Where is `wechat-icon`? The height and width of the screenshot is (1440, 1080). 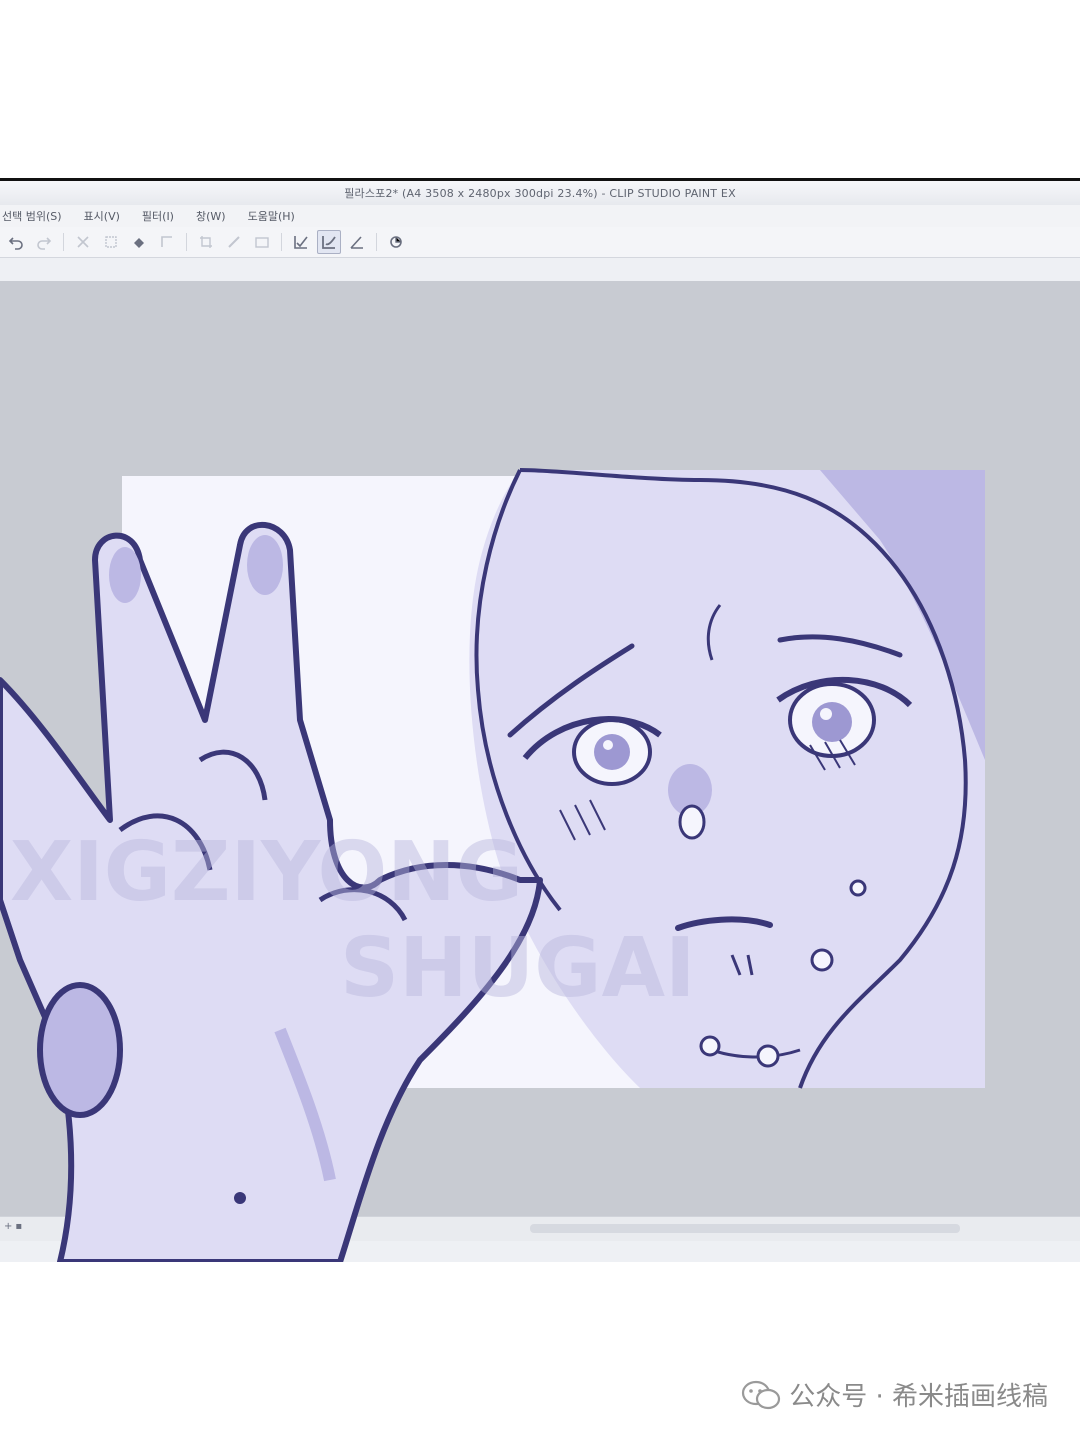 wechat-icon is located at coordinates (761, 1394).